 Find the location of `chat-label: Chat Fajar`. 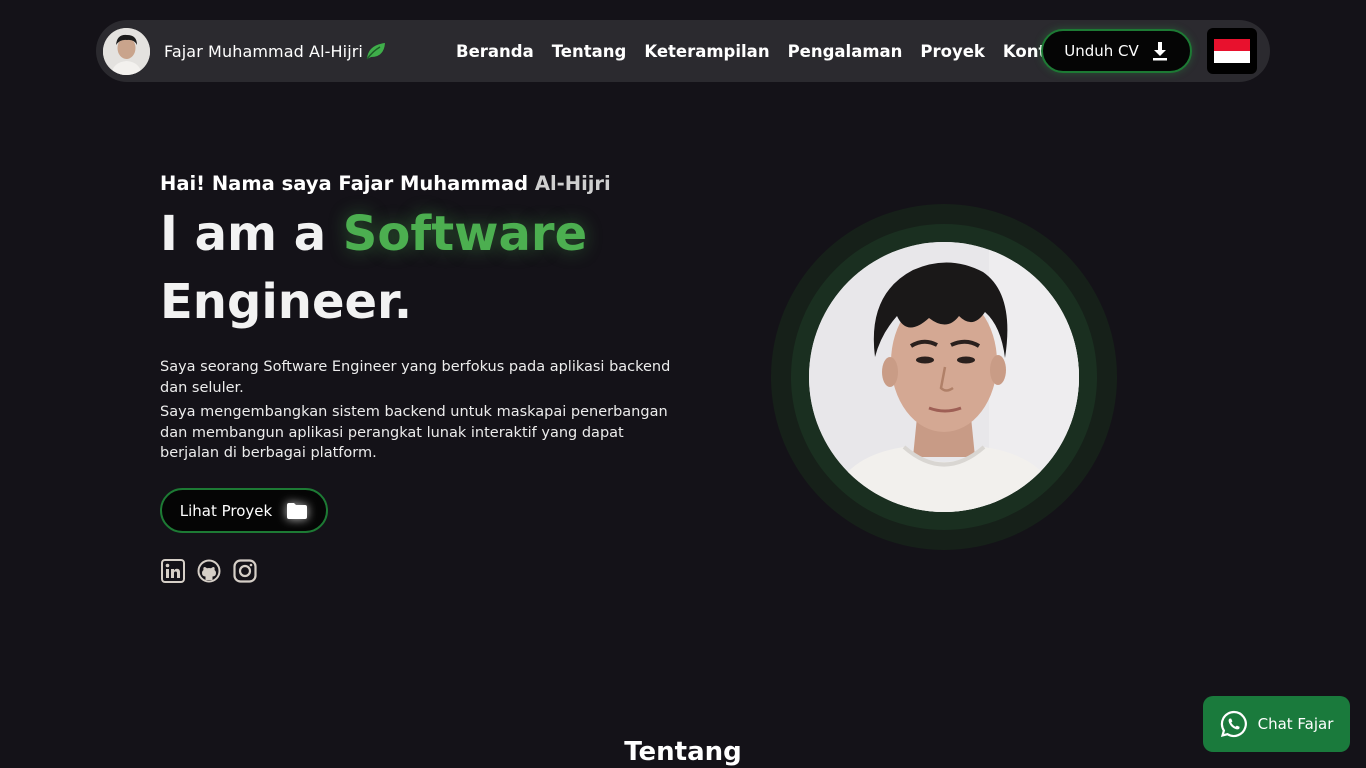

chat-label: Chat Fajar is located at coordinates (1295, 724).